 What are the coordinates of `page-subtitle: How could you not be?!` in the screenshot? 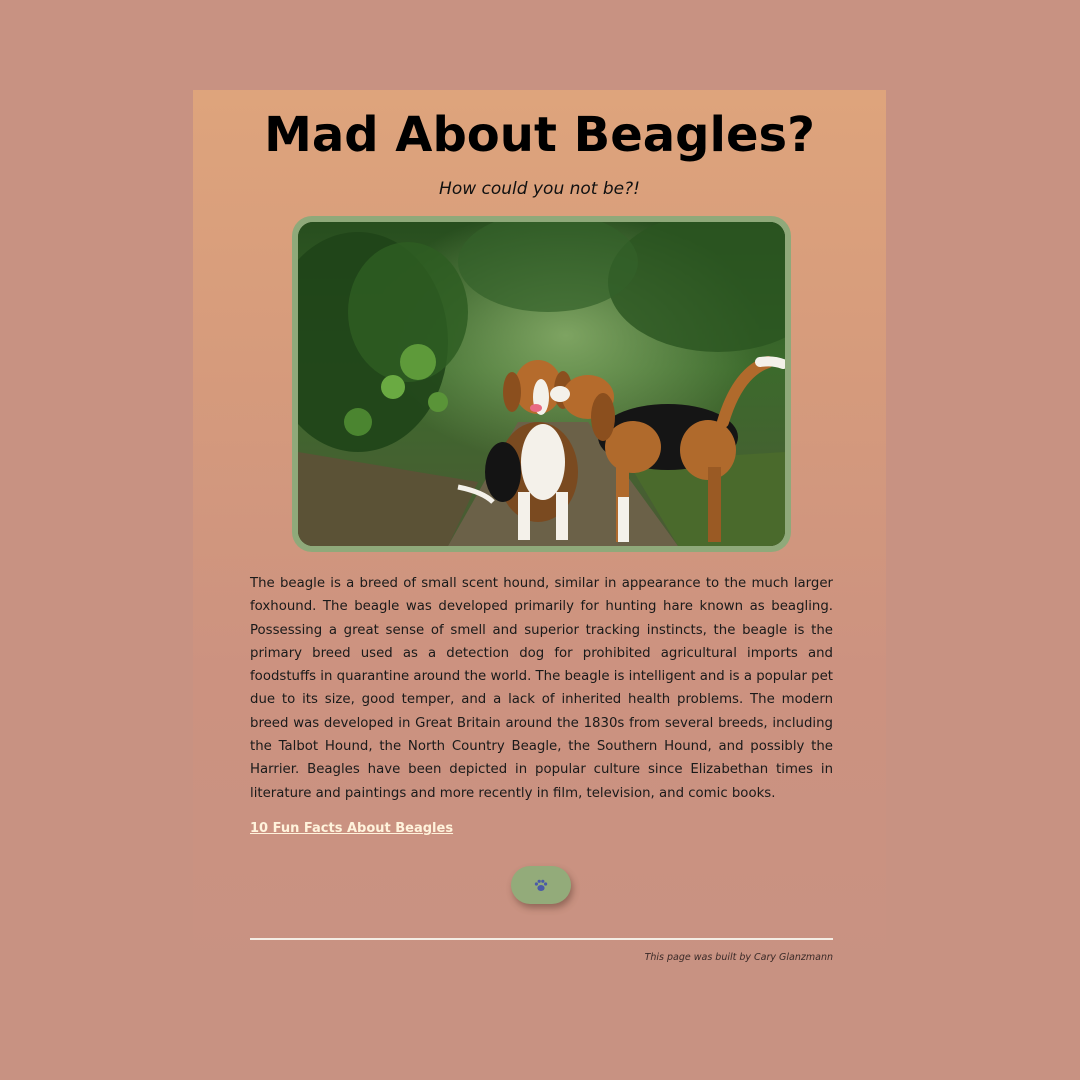 It's located at (539, 189).